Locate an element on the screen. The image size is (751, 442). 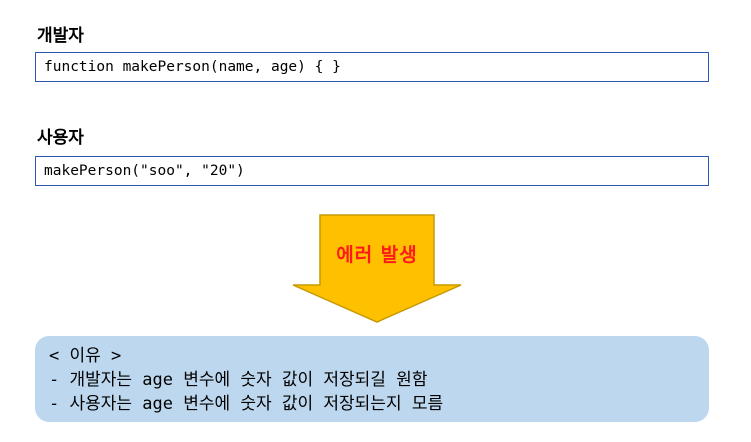
down-arrow-icon is located at coordinates (377, 268).